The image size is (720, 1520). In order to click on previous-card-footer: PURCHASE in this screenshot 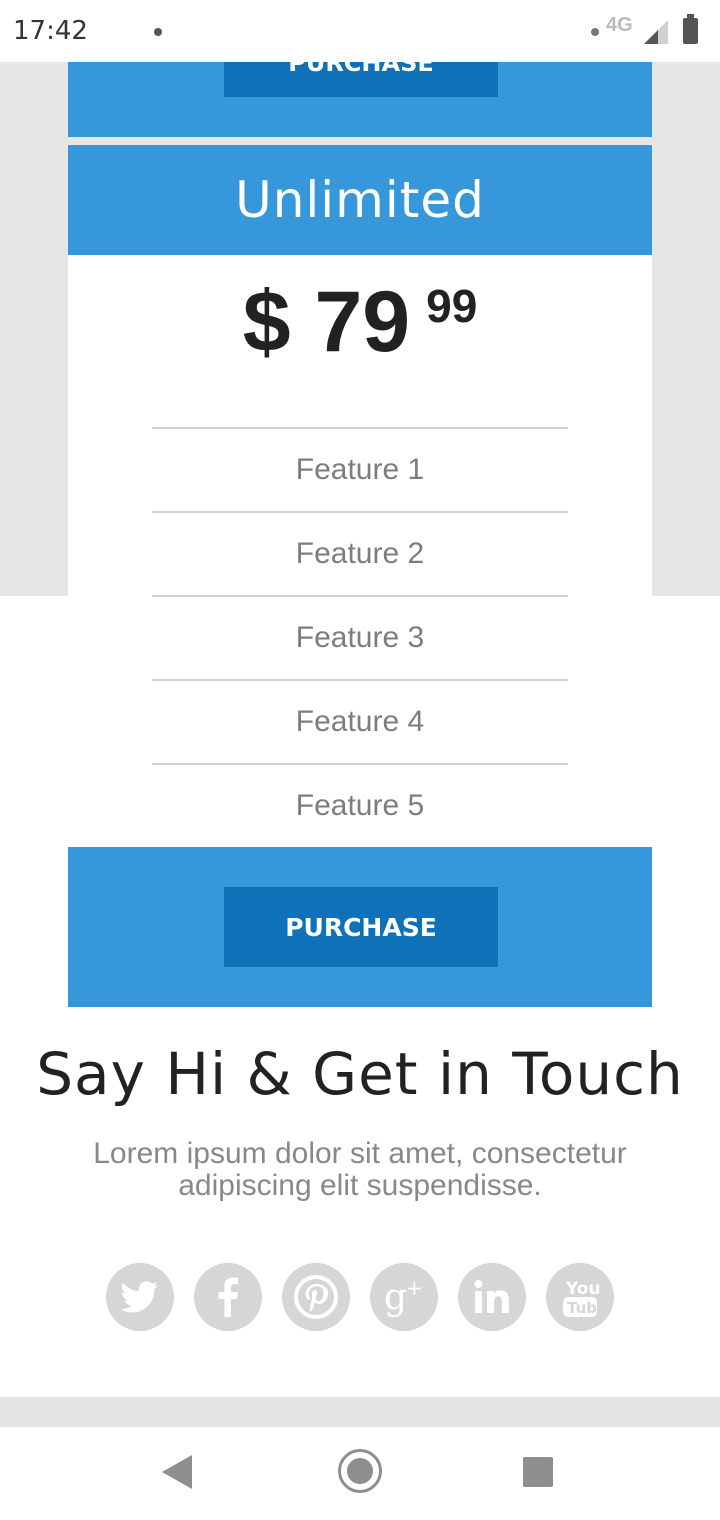, I will do `click(360, 99)`.